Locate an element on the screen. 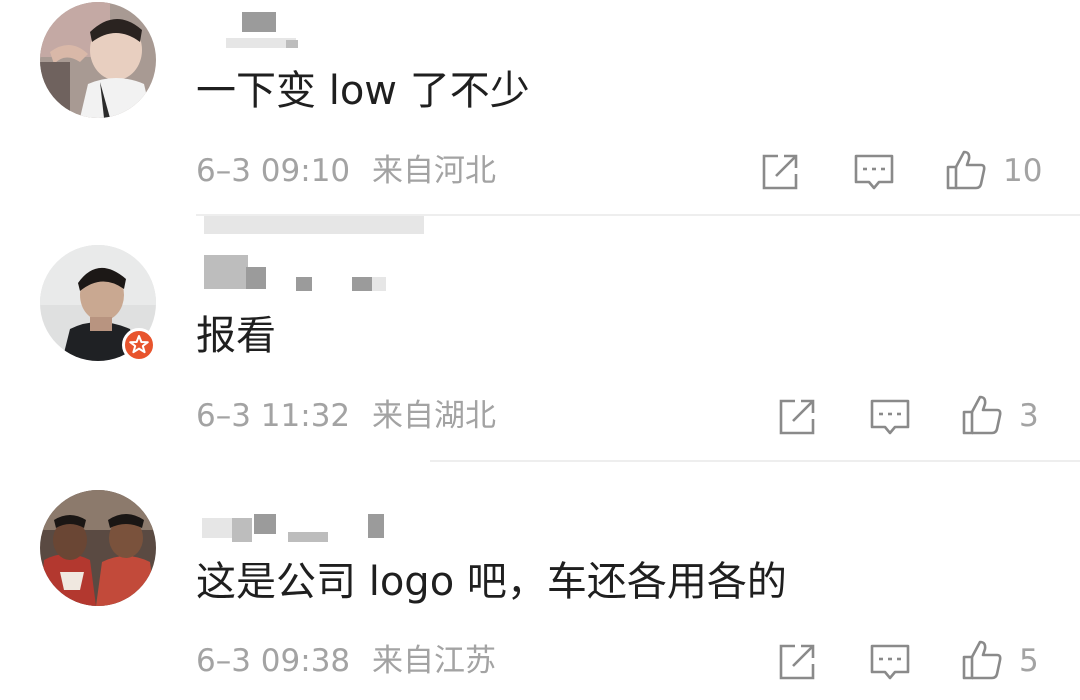 This screenshot has width=1080, height=700. comment-text: 一下变 low 了不少 is located at coordinates (363, 91).